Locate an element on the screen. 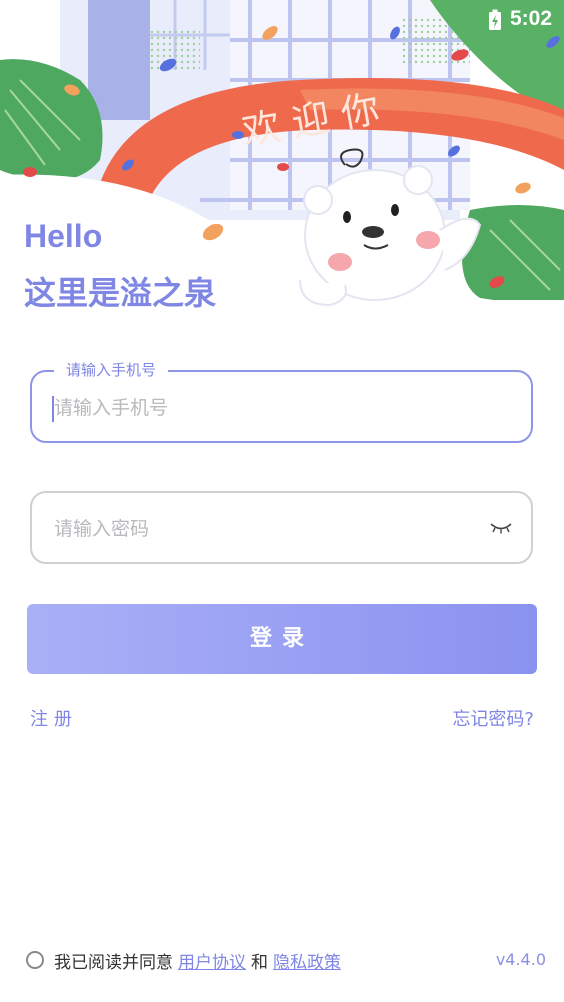 Image resolution: width=564 pixels, height=1002 pixels. password-input is located at coordinates (264, 528).